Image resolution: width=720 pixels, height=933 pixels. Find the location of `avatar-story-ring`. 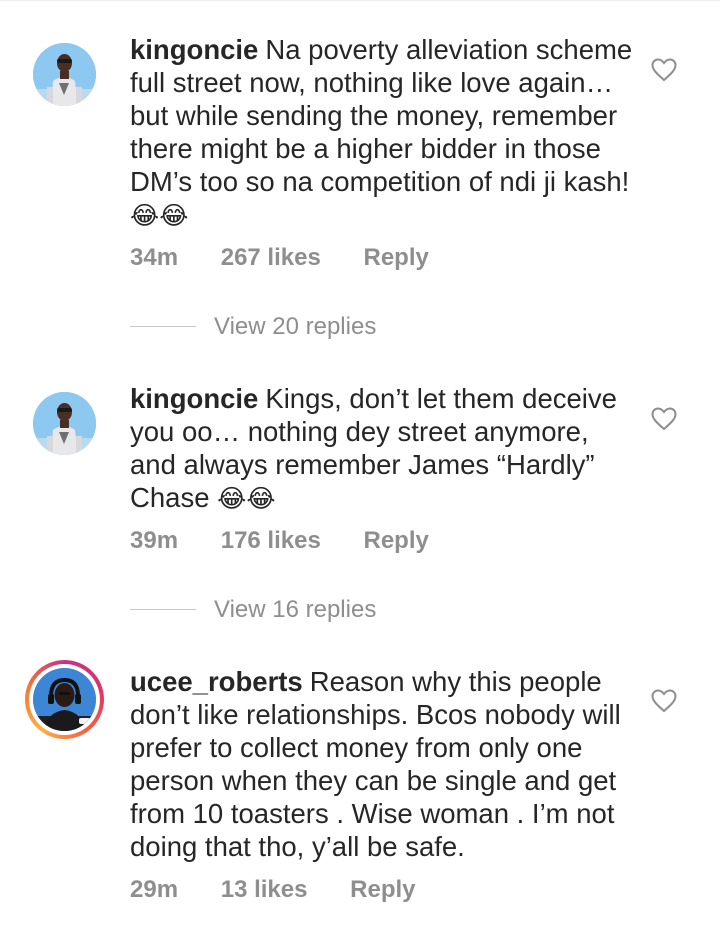

avatar-story-ring is located at coordinates (64, 699).